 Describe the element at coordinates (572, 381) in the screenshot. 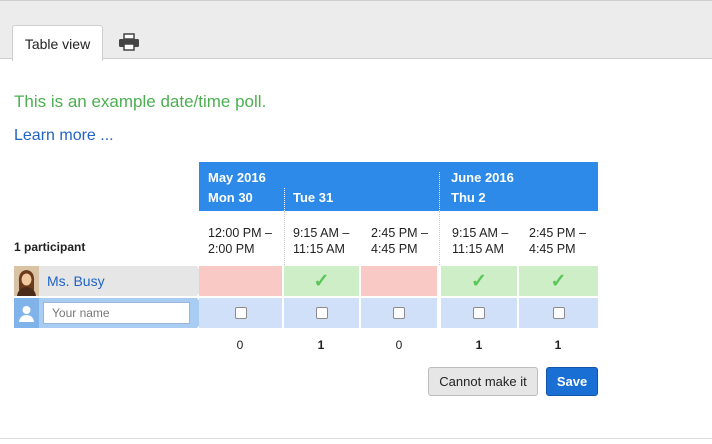

I see `save-button: Save` at that location.